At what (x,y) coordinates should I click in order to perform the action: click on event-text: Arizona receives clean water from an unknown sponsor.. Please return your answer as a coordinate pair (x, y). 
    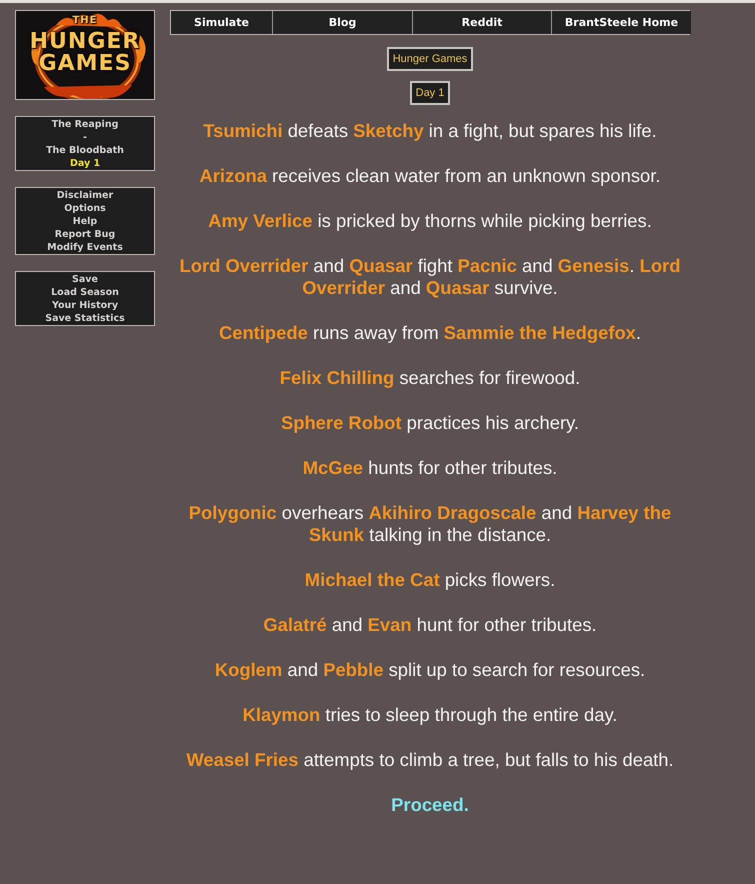
    Looking at the image, I should click on (429, 176).